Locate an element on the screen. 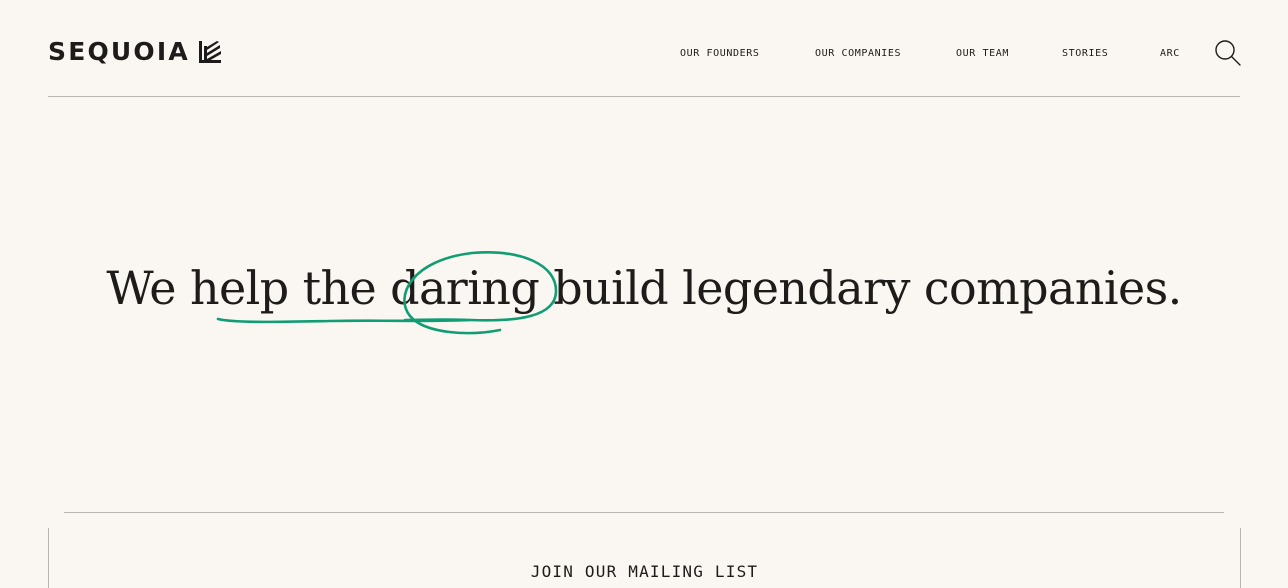  search-icon is located at coordinates (1228, 53).